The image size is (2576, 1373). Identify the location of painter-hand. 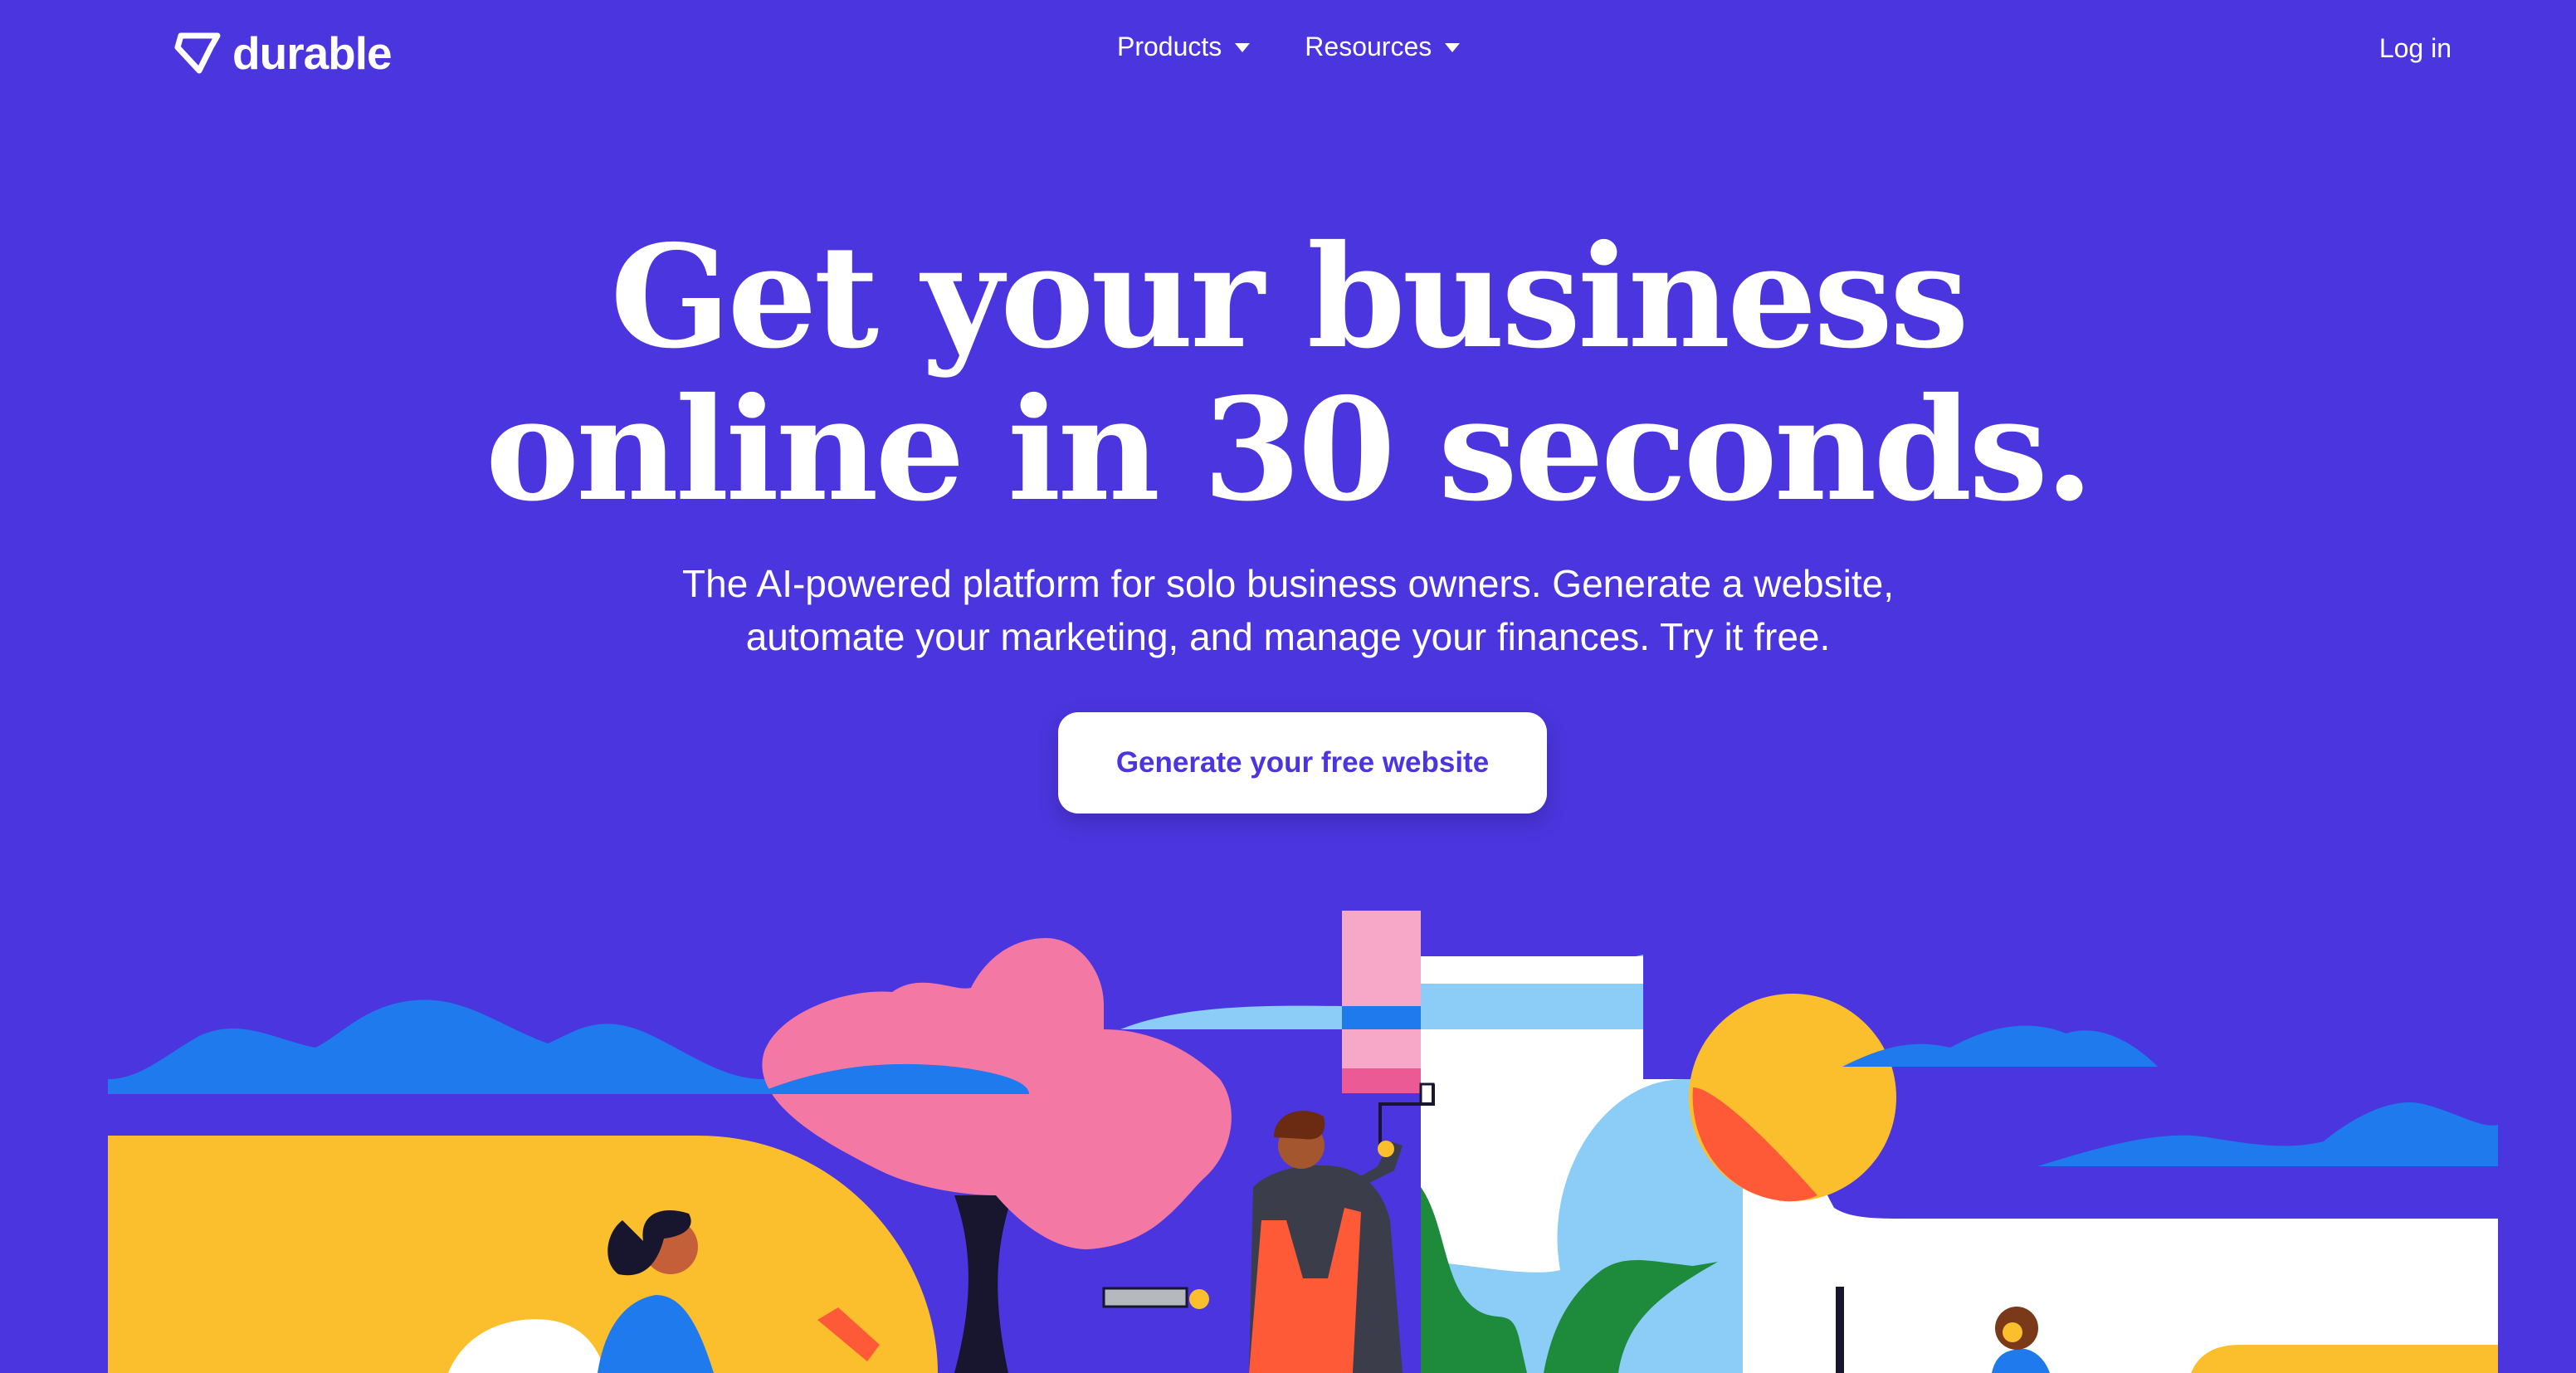
(1199, 1299).